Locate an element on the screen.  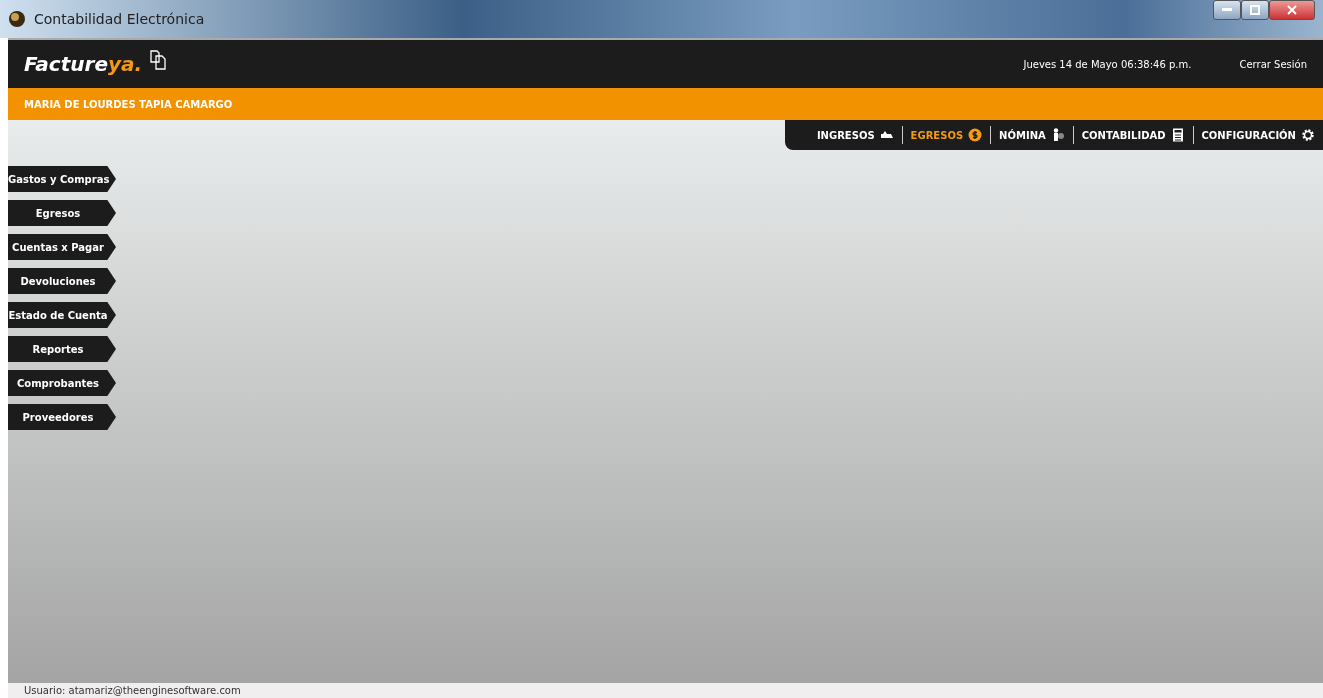
side-menu-item: Egresos is located at coordinates (62, 213).